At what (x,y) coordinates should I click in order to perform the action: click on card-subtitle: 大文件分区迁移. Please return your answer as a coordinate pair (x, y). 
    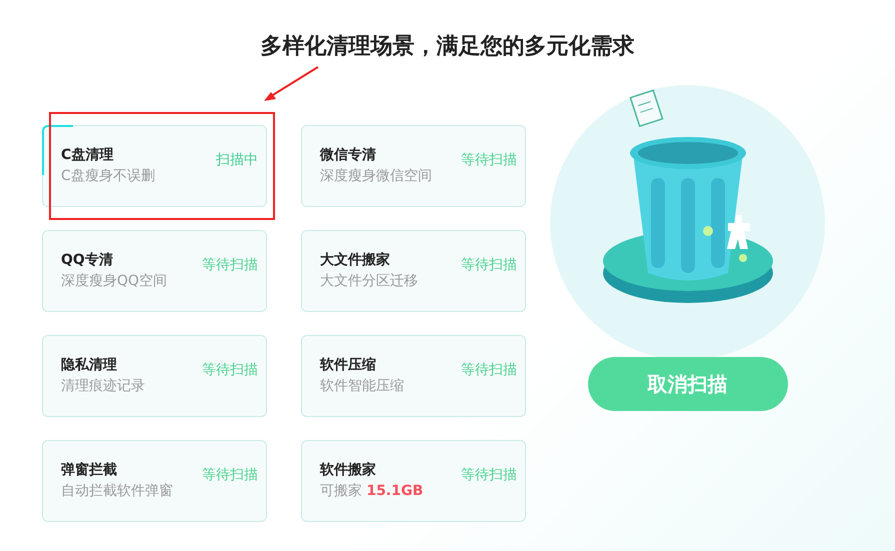
    Looking at the image, I should click on (369, 281).